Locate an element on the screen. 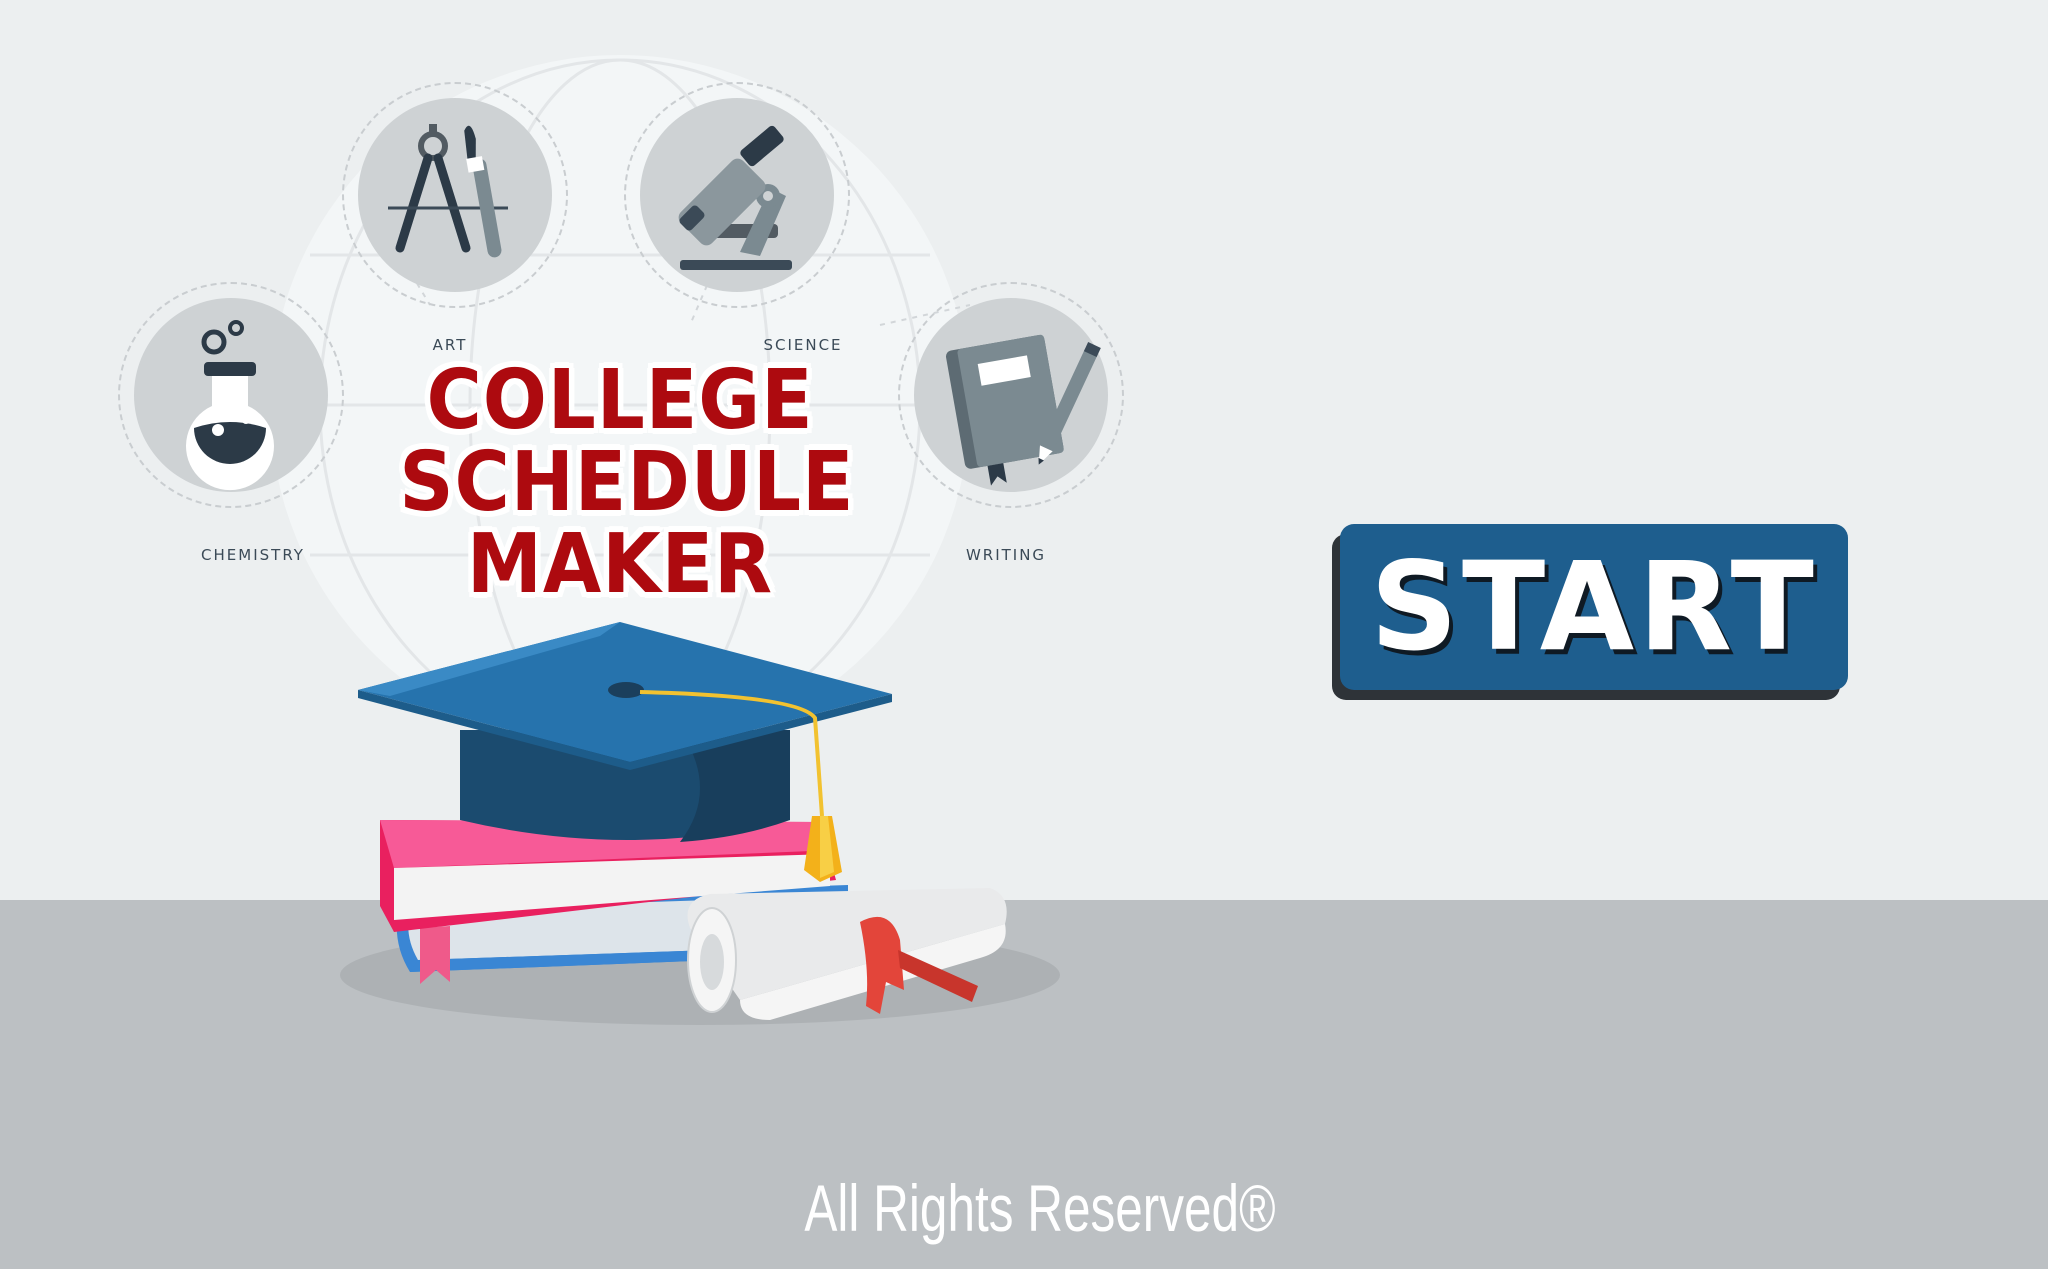 This screenshot has width=2048, height=1269. compass-brush-icon is located at coordinates (448, 191).